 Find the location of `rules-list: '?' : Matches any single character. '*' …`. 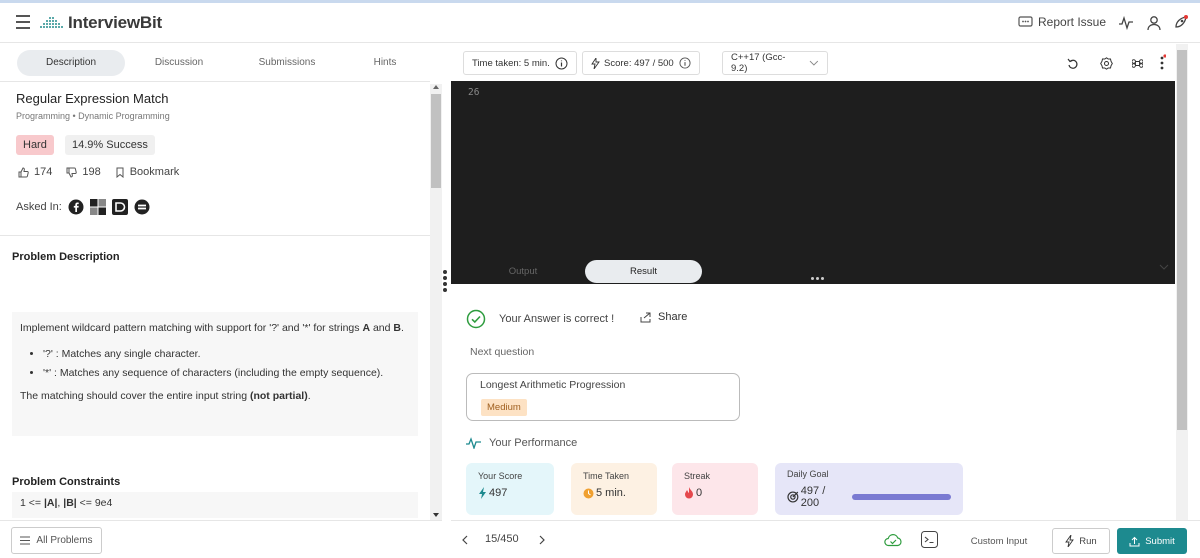

rules-list: '?' : Matches any single character. '*' … is located at coordinates (226, 364).